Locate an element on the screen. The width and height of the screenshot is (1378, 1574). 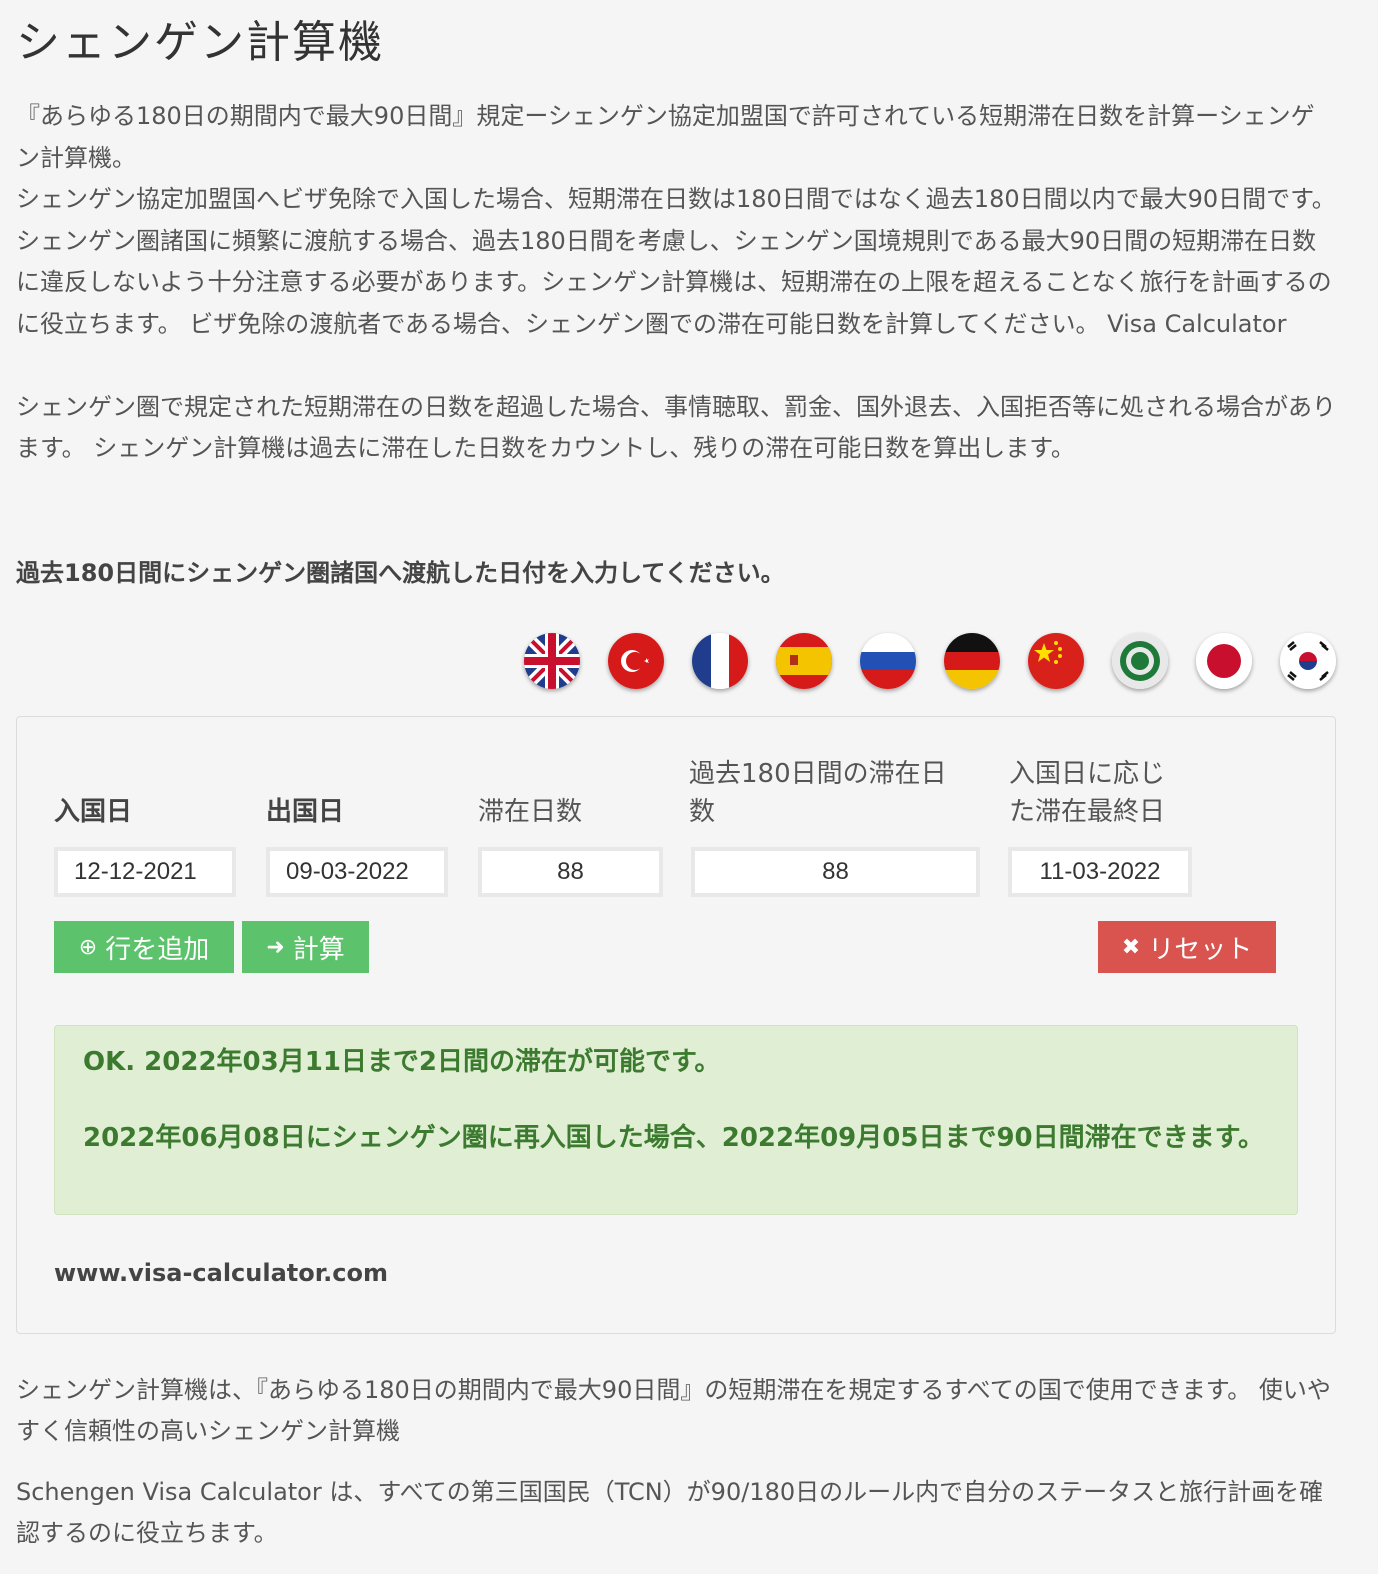
arrow-right-icon: ➜ is located at coordinates (275, 947).